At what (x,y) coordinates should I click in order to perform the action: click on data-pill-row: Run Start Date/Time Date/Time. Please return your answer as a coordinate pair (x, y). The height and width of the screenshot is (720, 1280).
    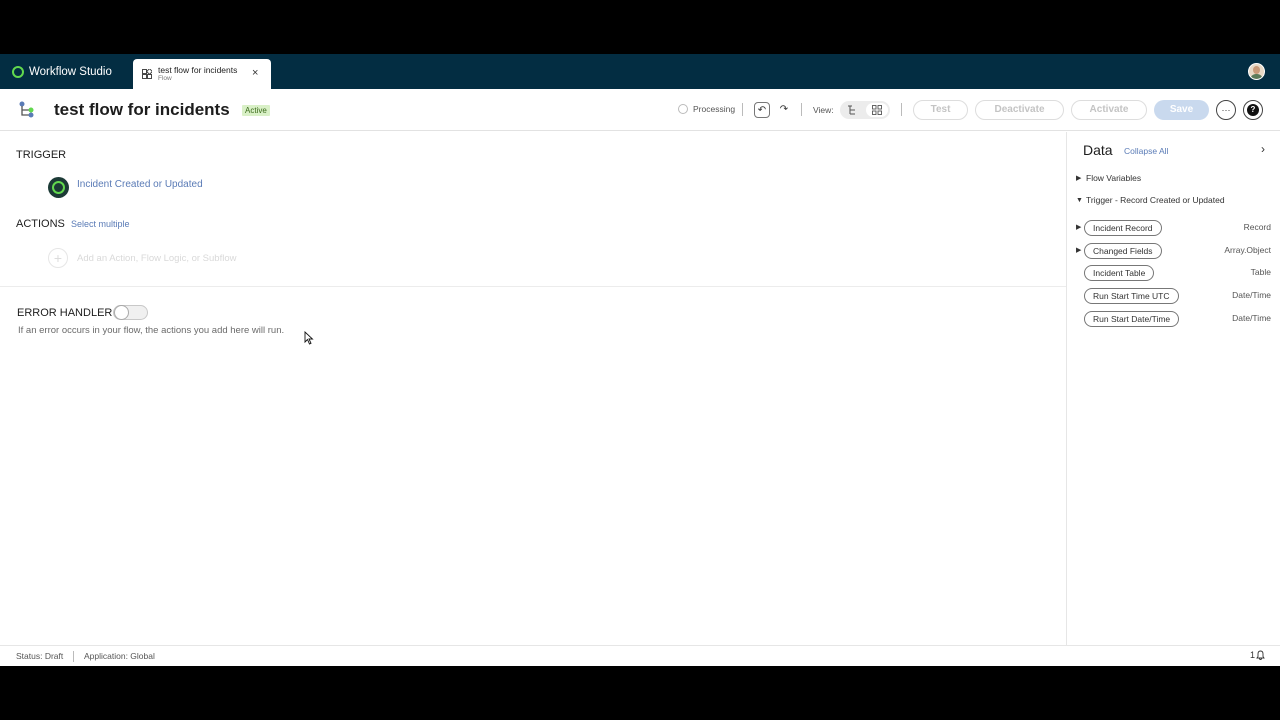
    Looking at the image, I should click on (1173, 319).